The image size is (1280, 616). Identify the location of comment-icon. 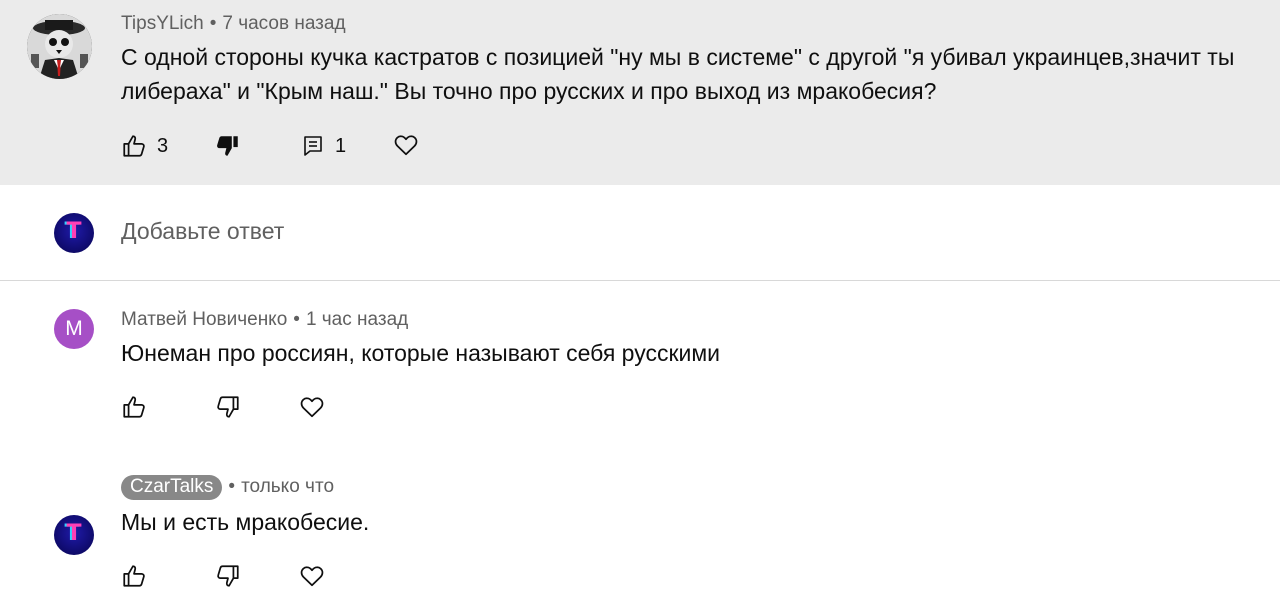
(313, 146).